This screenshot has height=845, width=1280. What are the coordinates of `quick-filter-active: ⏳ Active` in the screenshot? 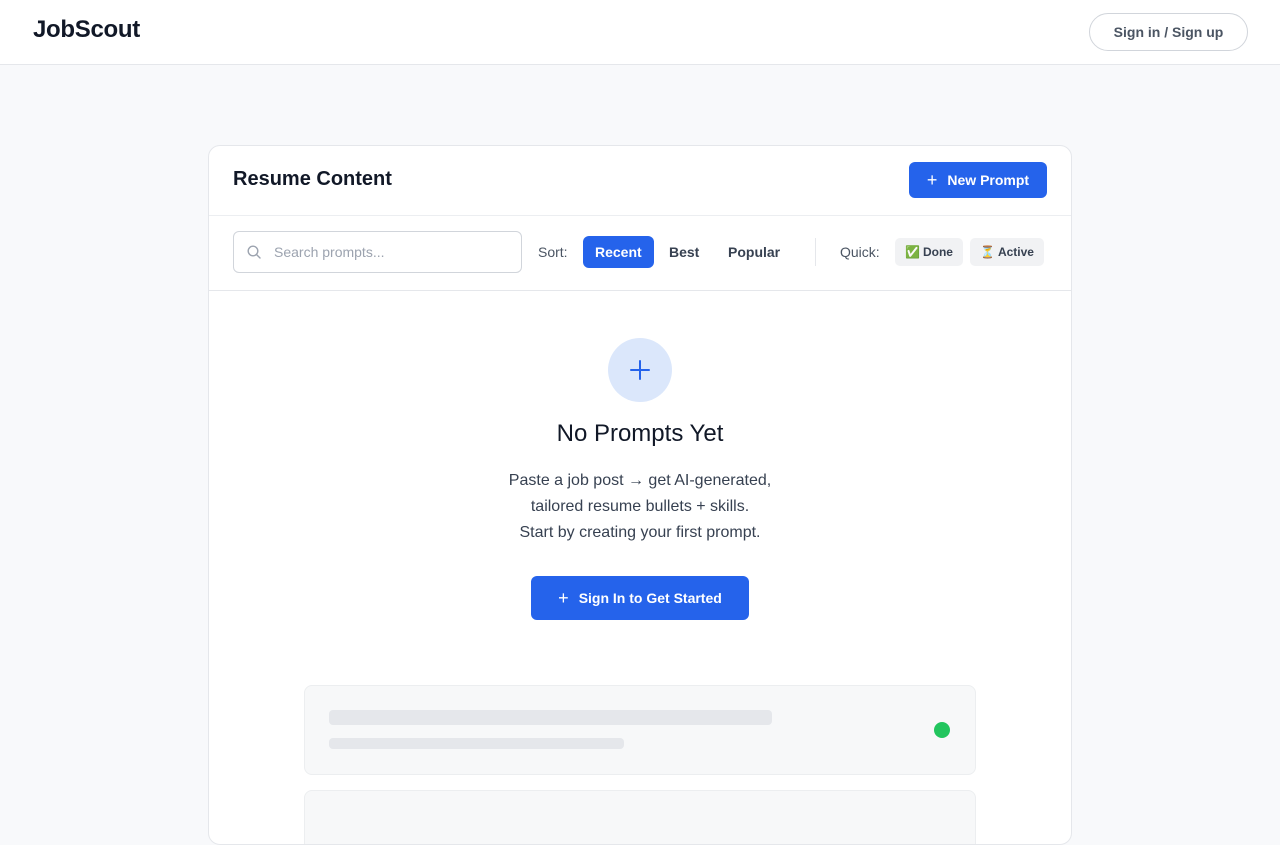 It's located at (1007, 252).